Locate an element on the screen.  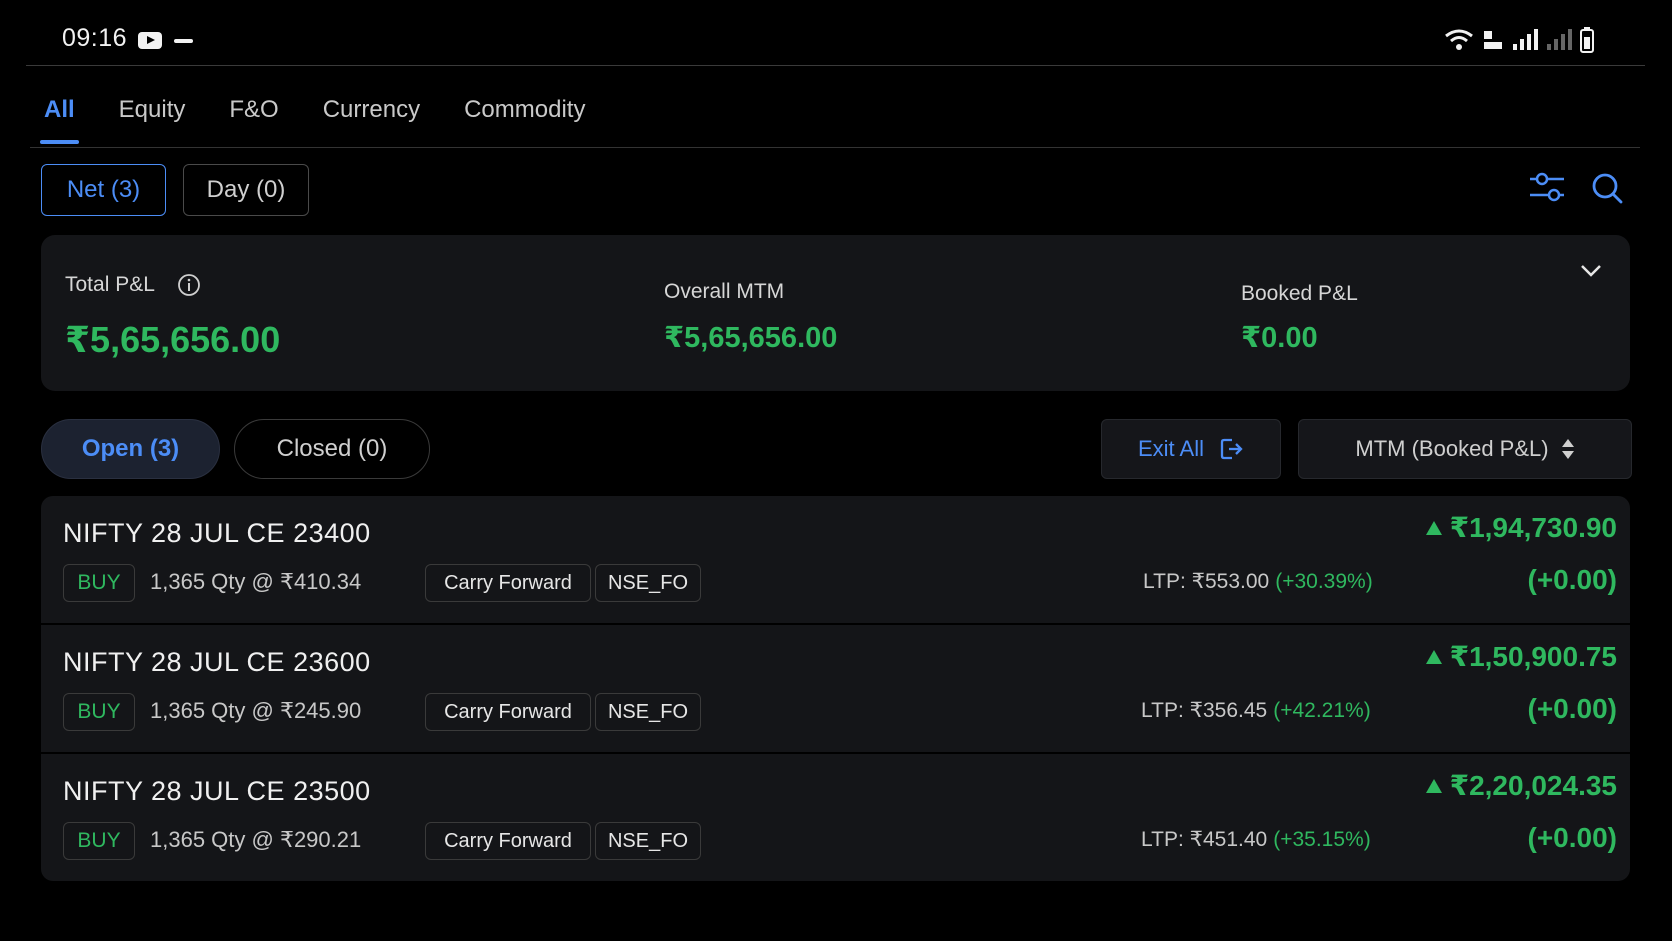
tab-equity: Equity is located at coordinates (152, 121).